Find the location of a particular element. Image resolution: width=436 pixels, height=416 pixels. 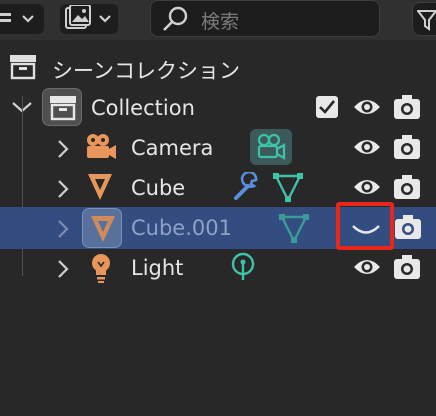

collection-icon-box is located at coordinates (62, 107).